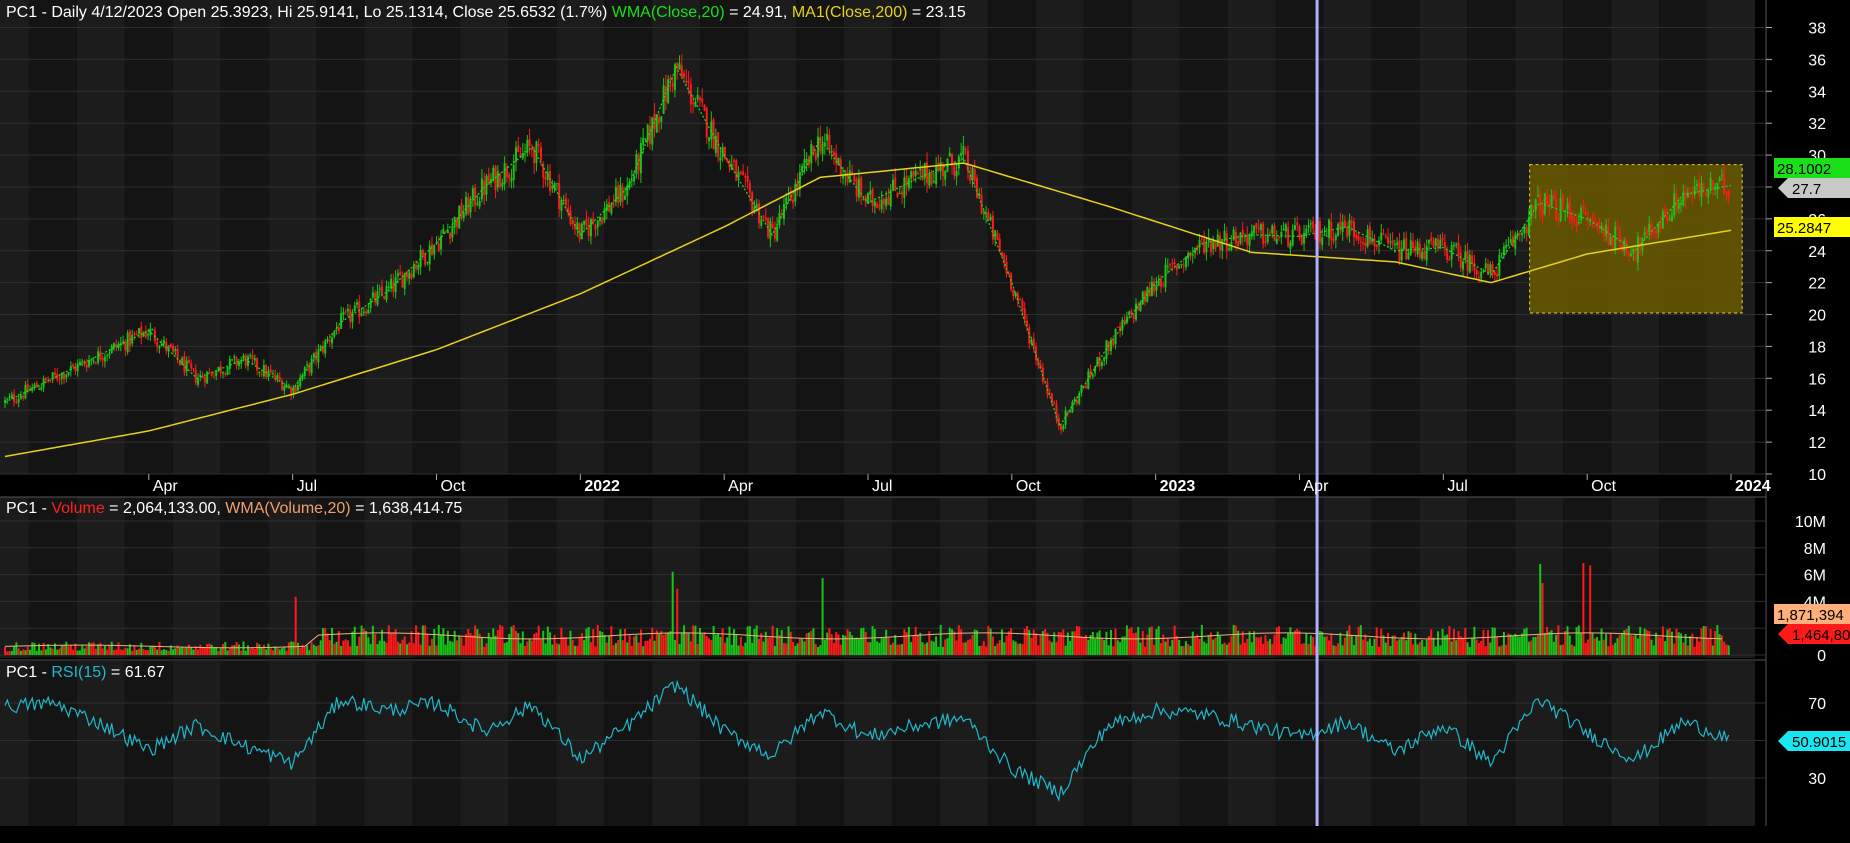  I want to click on price-tick-label: 24, so click(1817, 252).